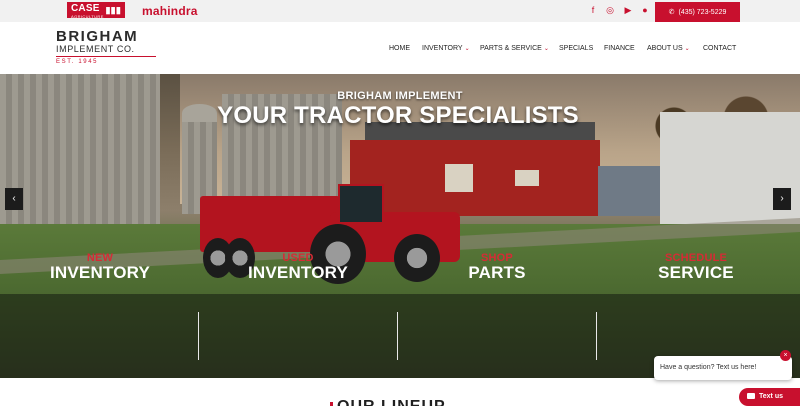  I want to click on slider-prev-button: ‹, so click(14, 199).